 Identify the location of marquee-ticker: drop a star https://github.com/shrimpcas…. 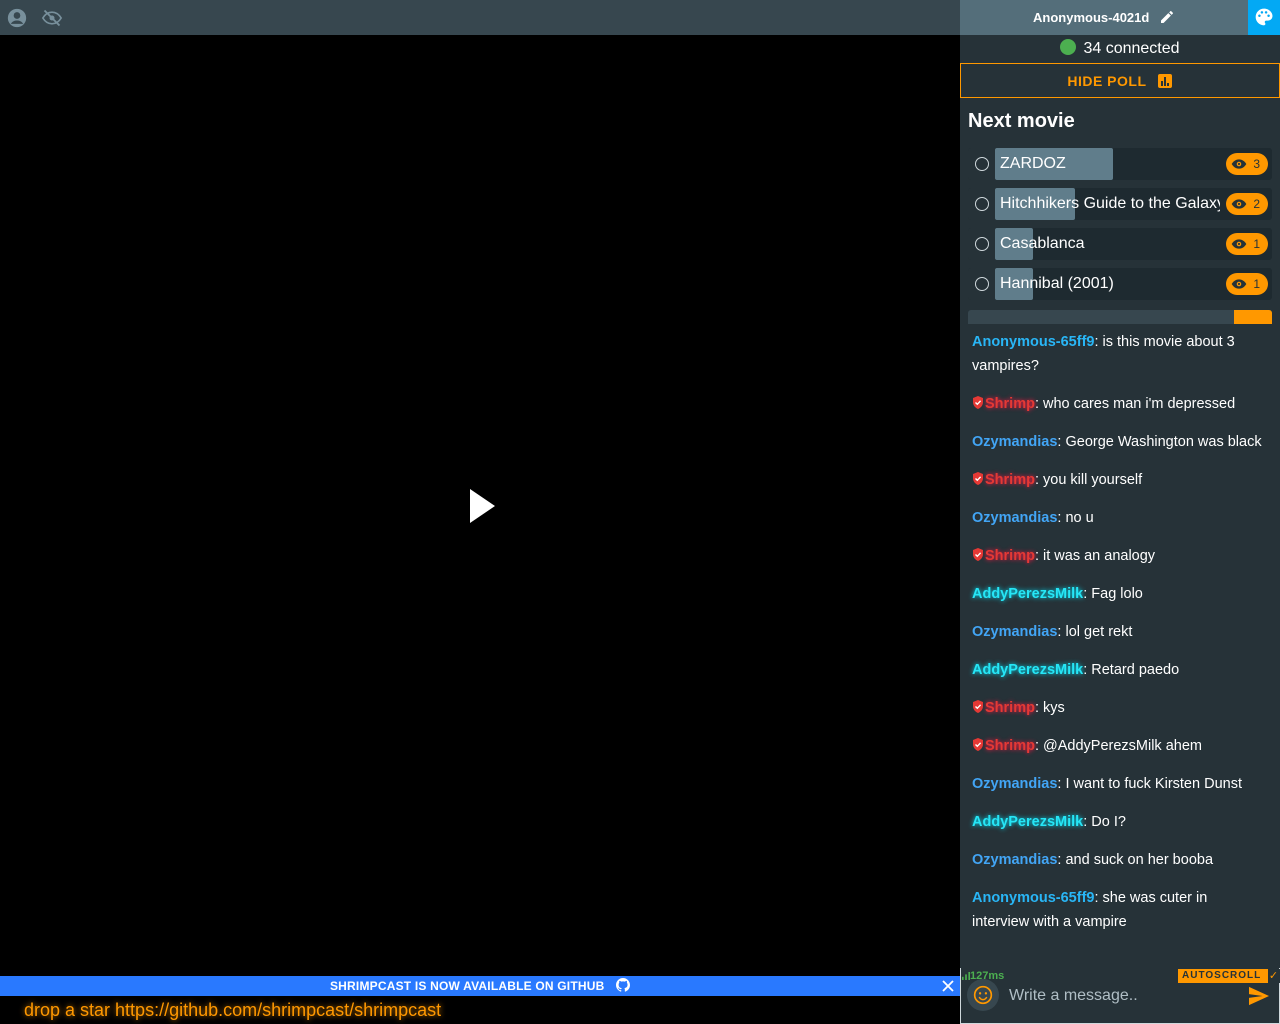
(480, 1010).